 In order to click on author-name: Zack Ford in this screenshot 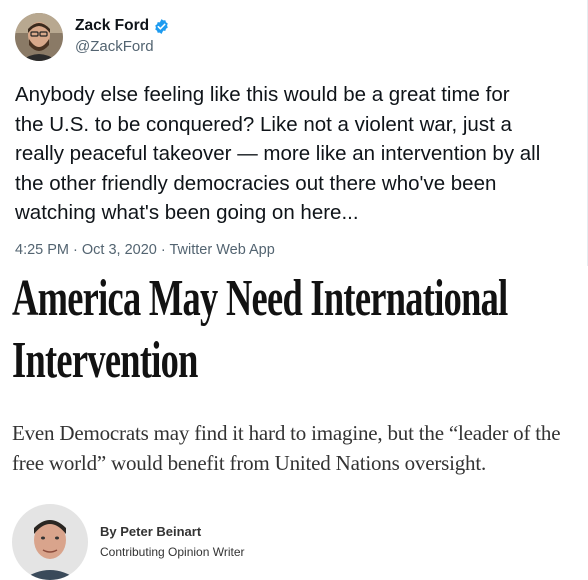, I will do `click(122, 26)`.